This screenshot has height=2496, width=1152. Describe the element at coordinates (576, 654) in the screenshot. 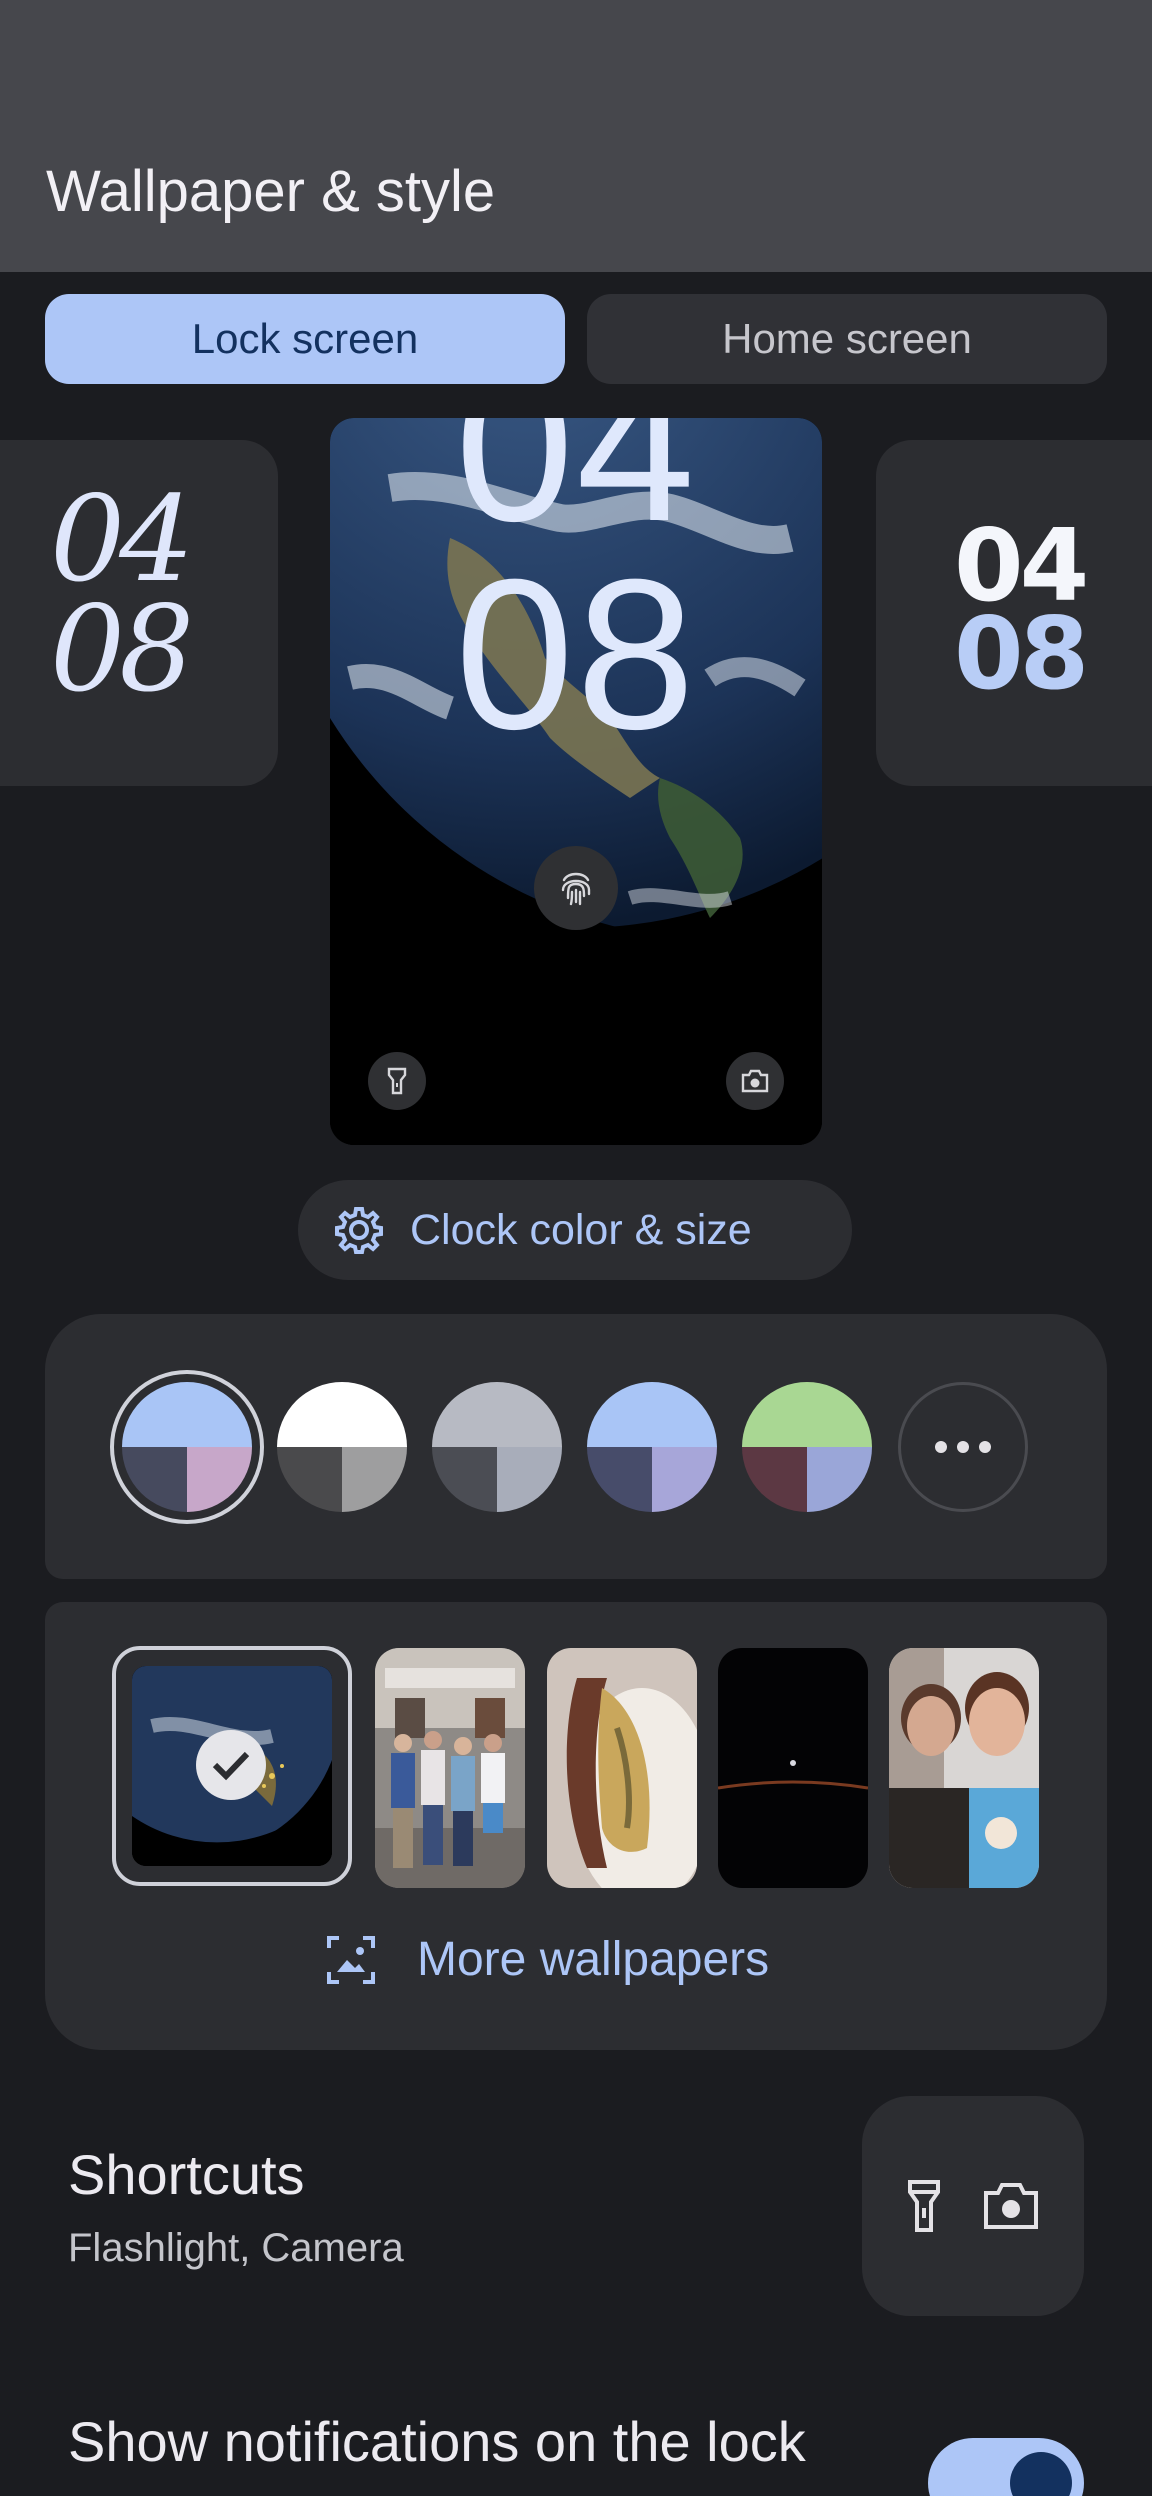

I see `preview-clock-minutes: 08` at that location.